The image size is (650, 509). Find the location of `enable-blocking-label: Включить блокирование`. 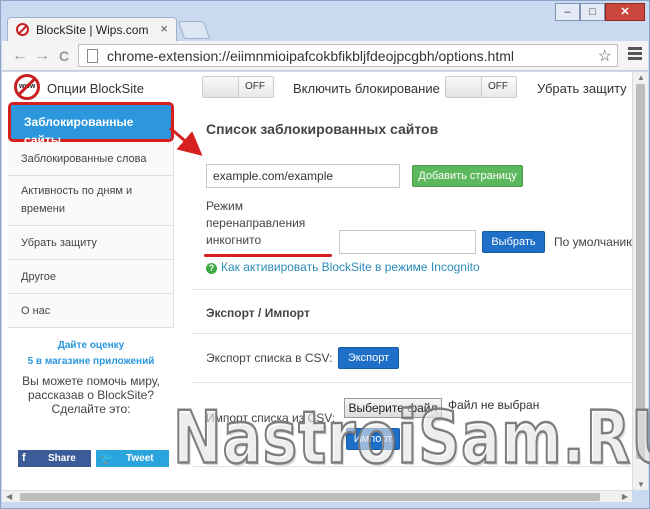

enable-blocking-label: Включить блокирование is located at coordinates (366, 88).